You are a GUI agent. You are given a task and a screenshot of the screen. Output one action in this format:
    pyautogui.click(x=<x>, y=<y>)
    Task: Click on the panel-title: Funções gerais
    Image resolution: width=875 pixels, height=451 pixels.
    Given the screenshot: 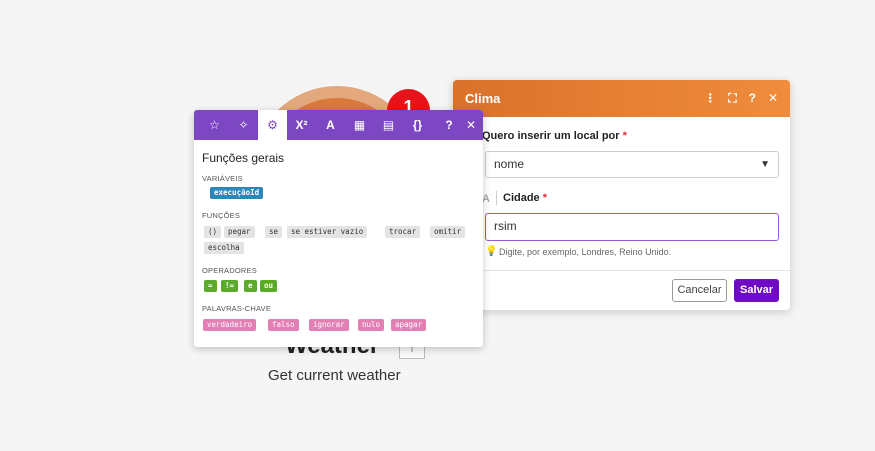 What is the action you would take?
    pyautogui.click(x=243, y=158)
    